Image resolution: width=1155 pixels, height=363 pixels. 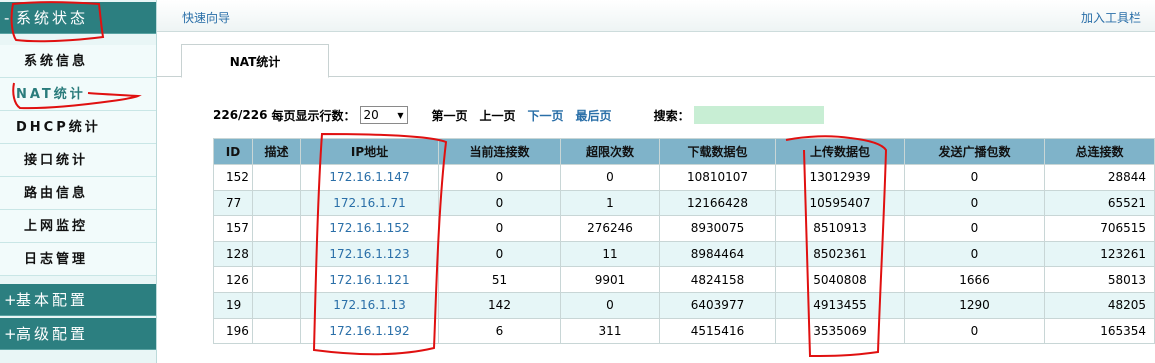 I want to click on cell-overlimit-count: 0, so click(x=610, y=305).